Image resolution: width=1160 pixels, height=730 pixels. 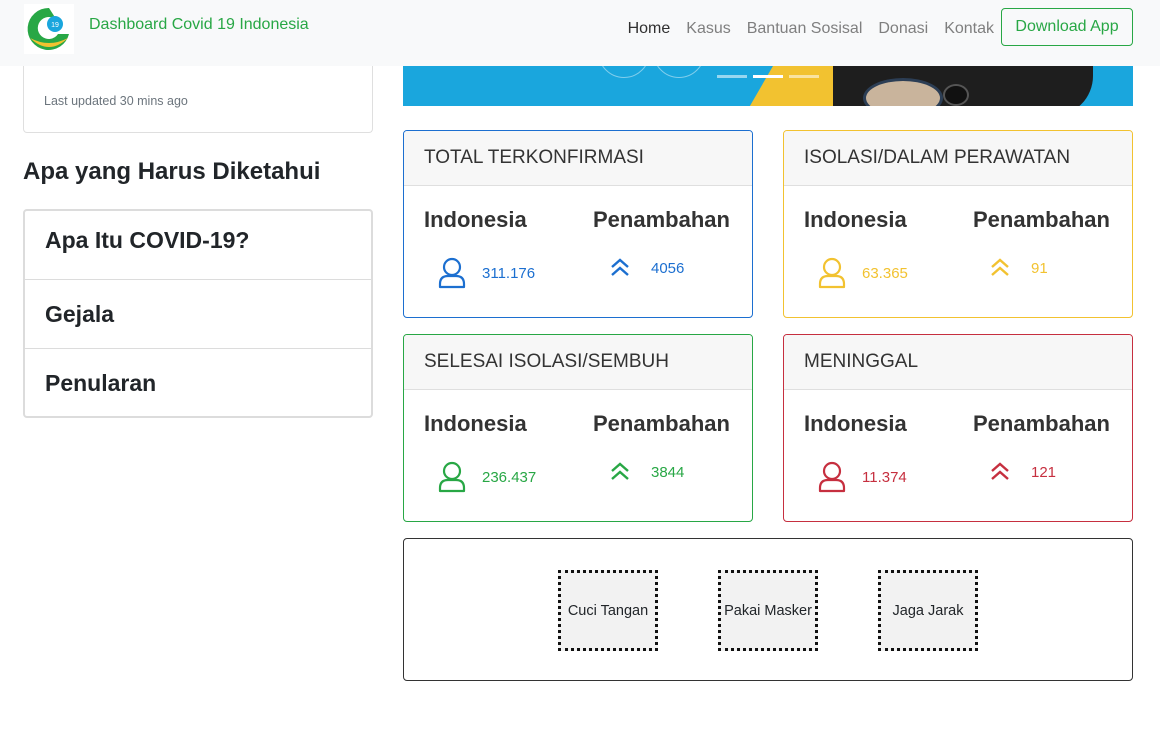 What do you see at coordinates (608, 610) in the screenshot?
I see `tip-cuci-tangan: Cuci Tangan` at bounding box center [608, 610].